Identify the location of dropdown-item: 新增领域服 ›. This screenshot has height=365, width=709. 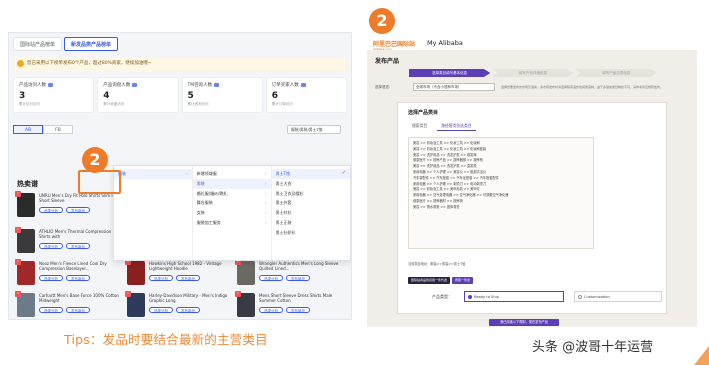
(232, 174).